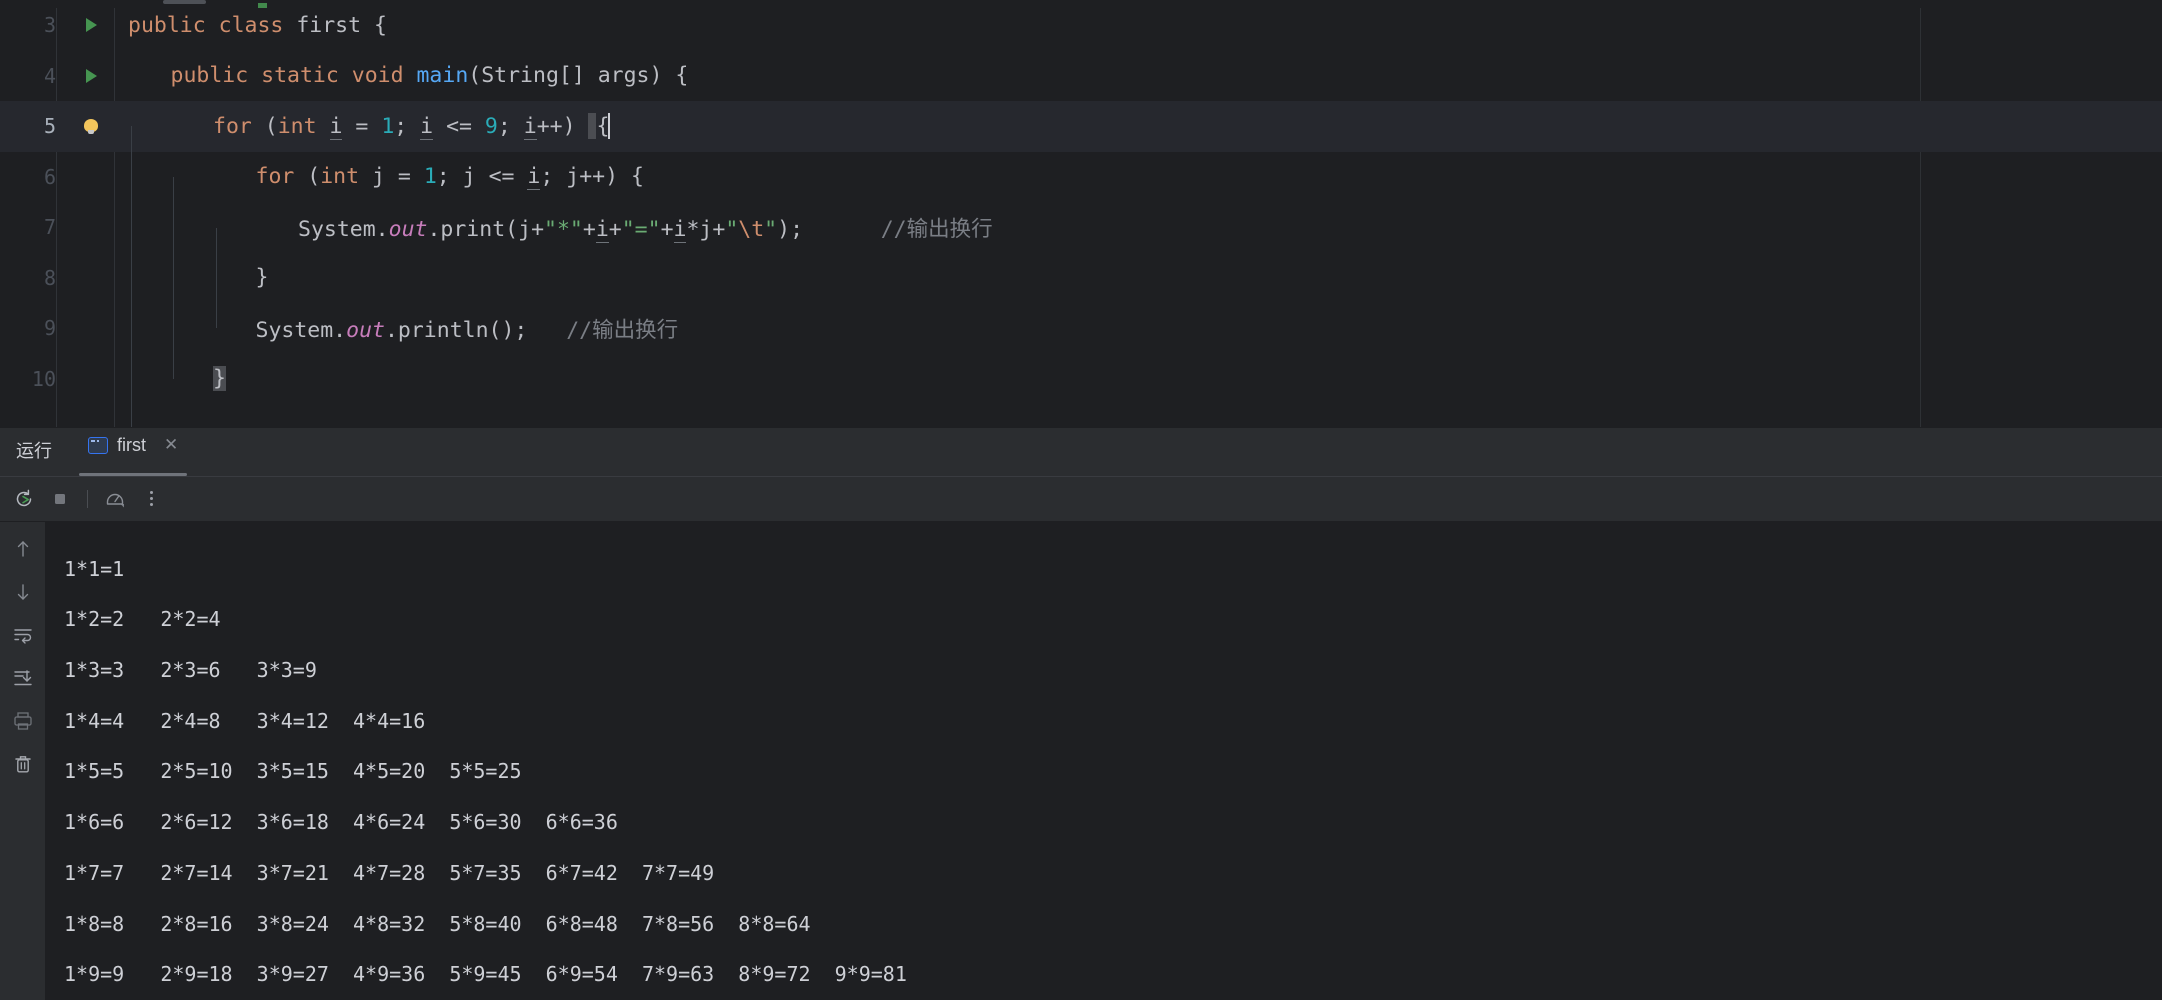  I want to click on more-options-icon, so click(151, 499).